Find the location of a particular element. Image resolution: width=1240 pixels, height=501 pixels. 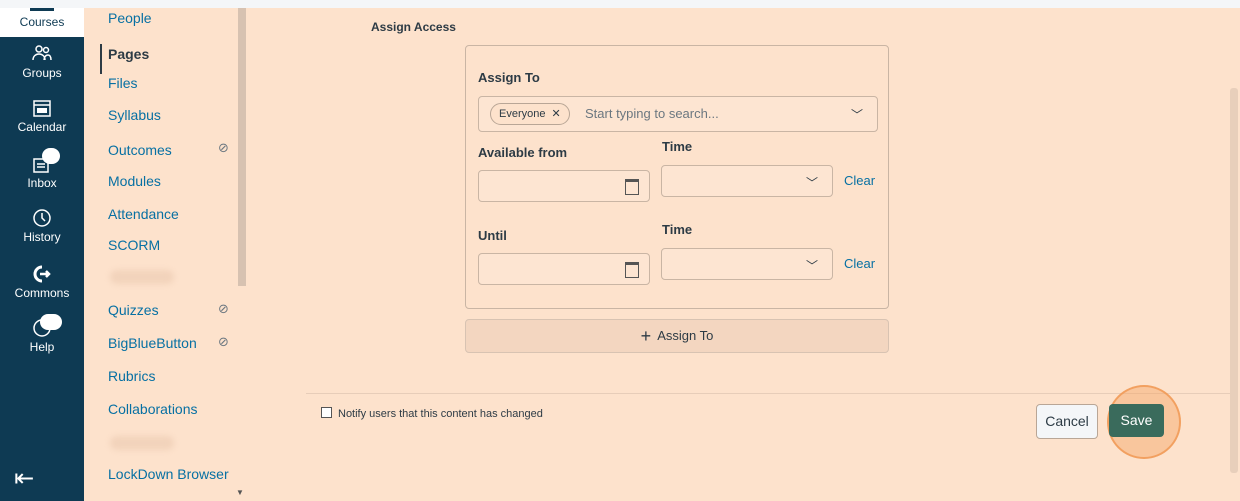

nav-inbox-label: Inbox is located at coordinates (42, 183).